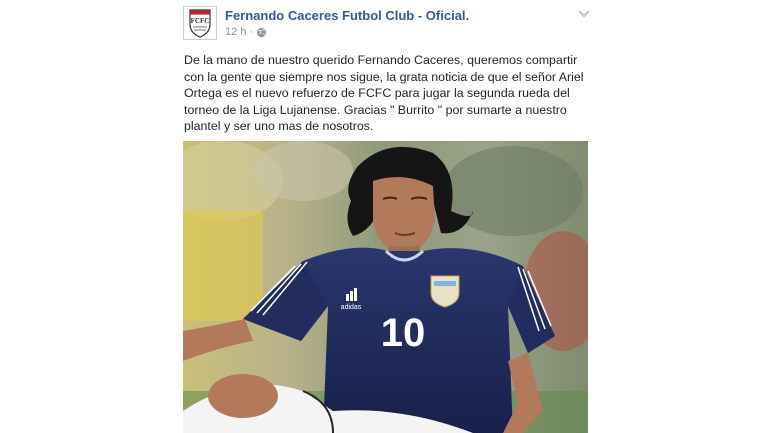  What do you see at coordinates (347, 15) in the screenshot?
I see `page-name-link: Fernando Caceres Futbol Club - Oficial.` at bounding box center [347, 15].